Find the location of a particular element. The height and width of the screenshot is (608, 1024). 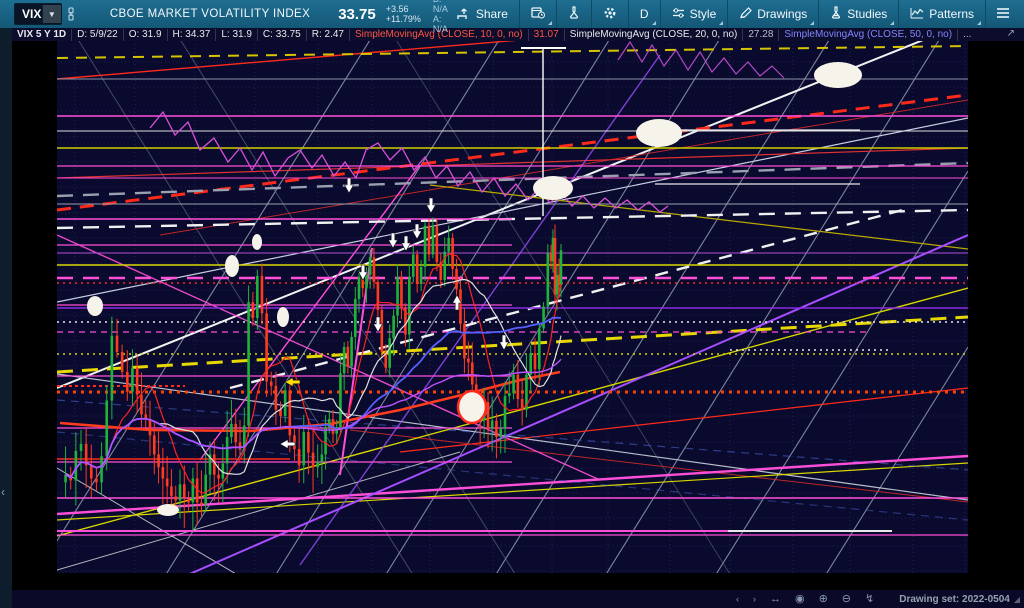

ask-value: A: N/A is located at coordinates (440, 24).